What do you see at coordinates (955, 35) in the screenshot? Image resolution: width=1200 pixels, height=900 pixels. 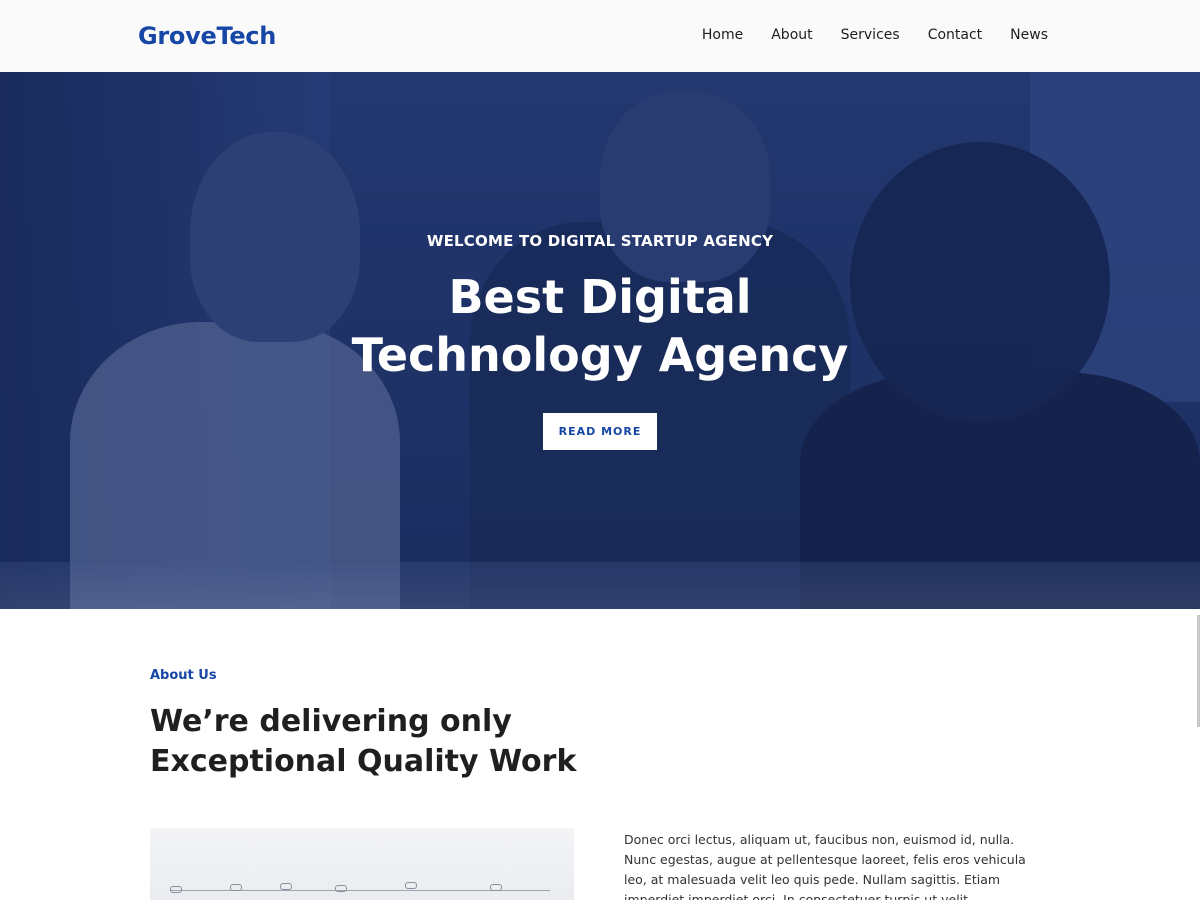 I see `nav-item-contact: Contact` at bounding box center [955, 35].